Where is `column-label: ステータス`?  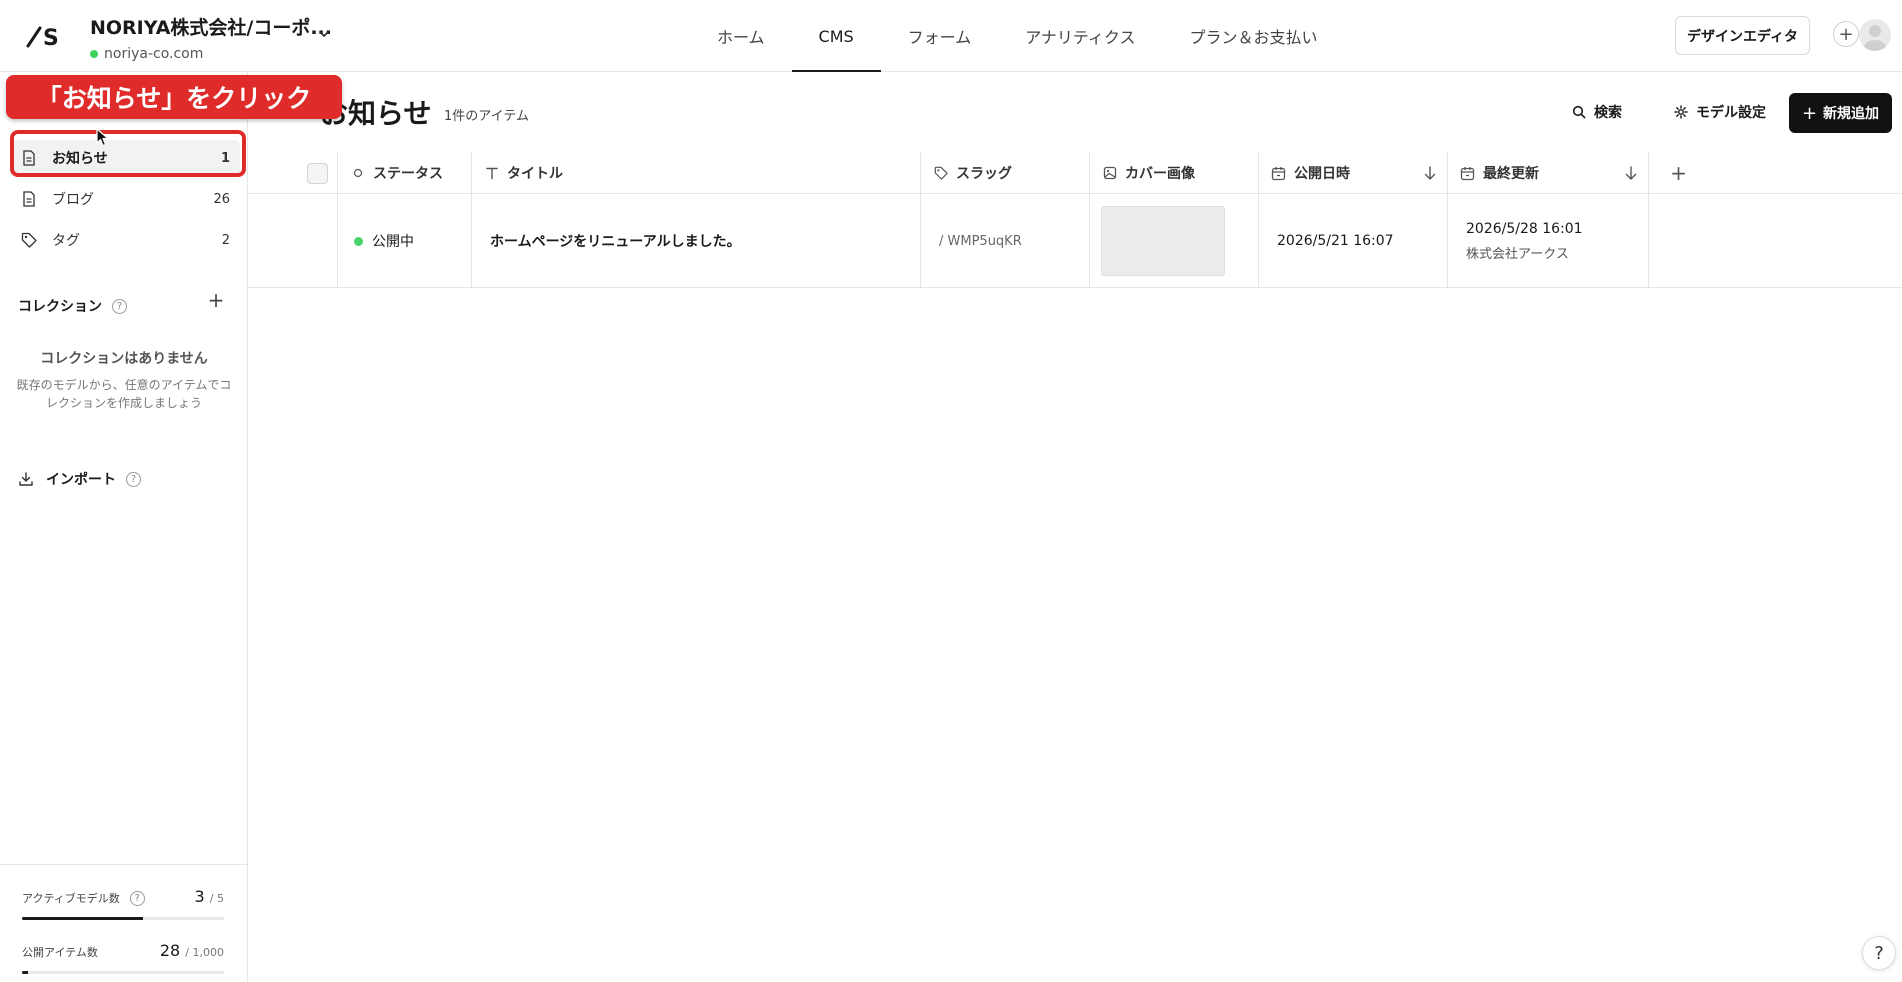 column-label: ステータス is located at coordinates (408, 174).